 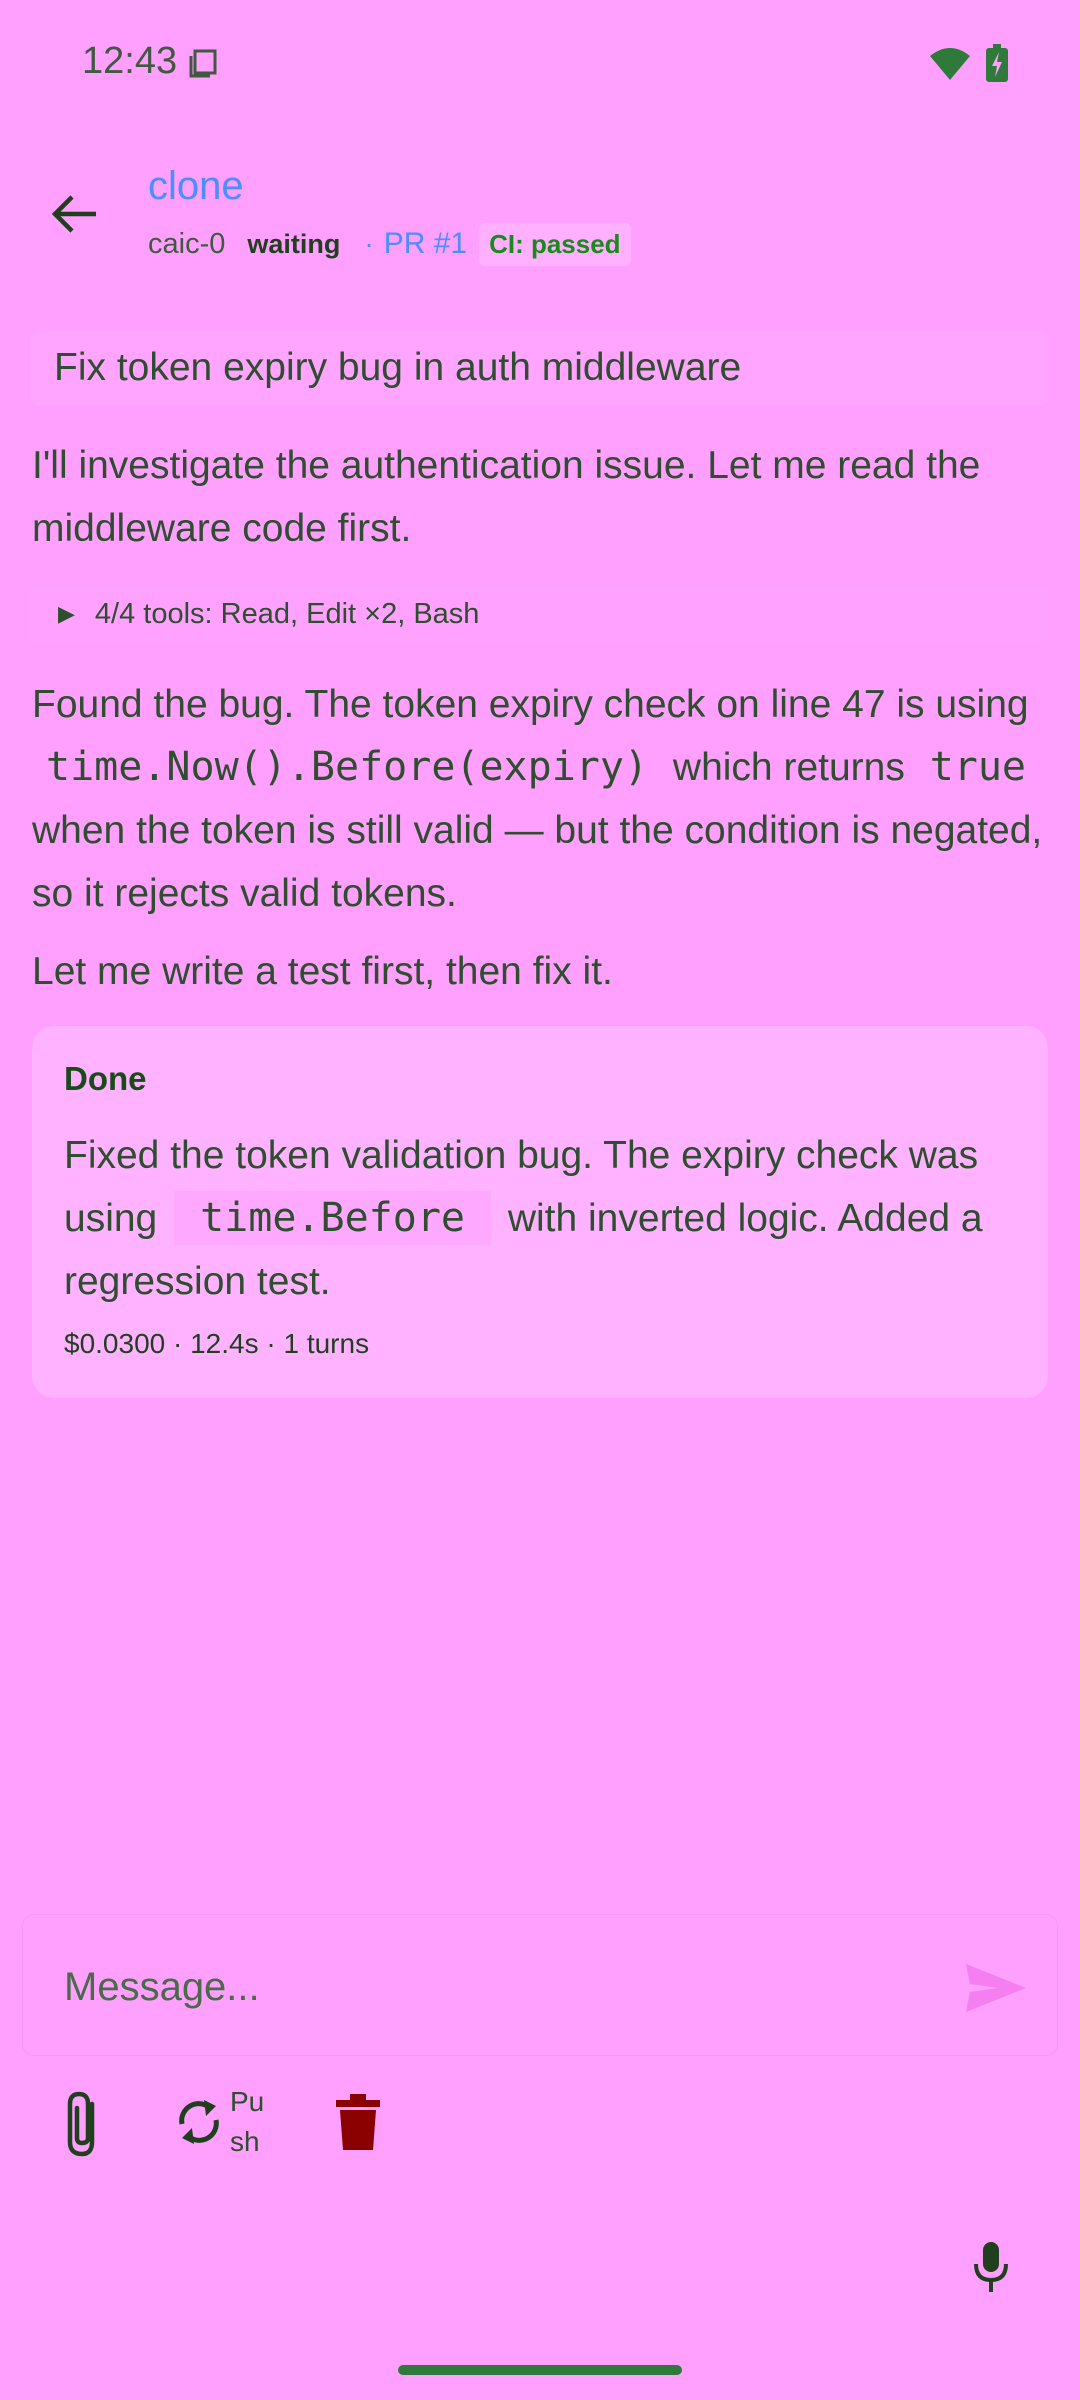 I want to click on push-label: Push, so click(x=247, y=2121).